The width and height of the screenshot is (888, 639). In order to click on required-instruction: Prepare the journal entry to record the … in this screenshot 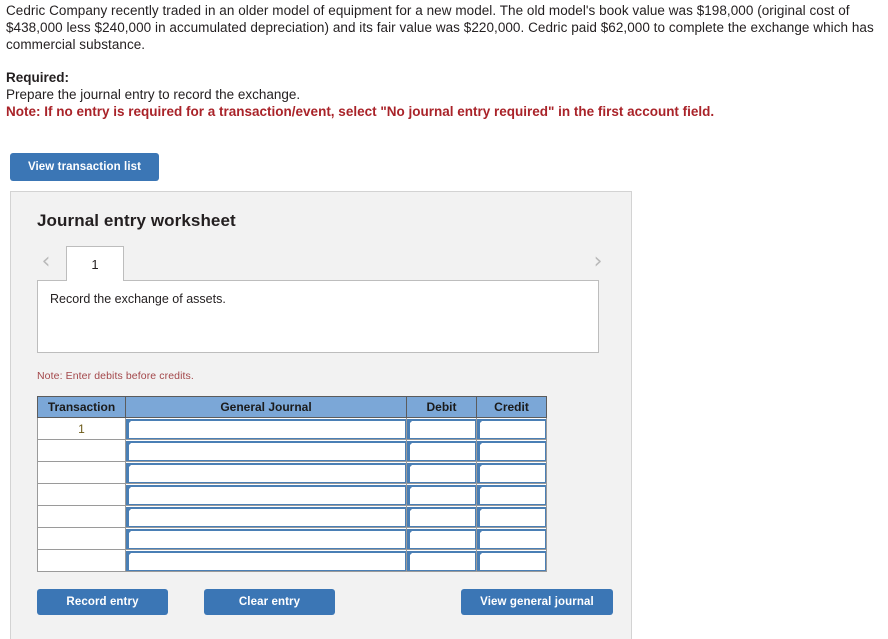, I will do `click(153, 94)`.